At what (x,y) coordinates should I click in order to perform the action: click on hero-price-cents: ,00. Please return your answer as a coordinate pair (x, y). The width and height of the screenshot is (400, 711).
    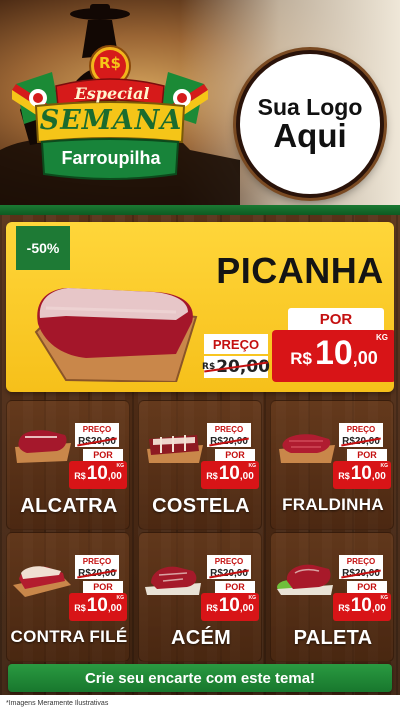
    Looking at the image, I should click on (365, 358).